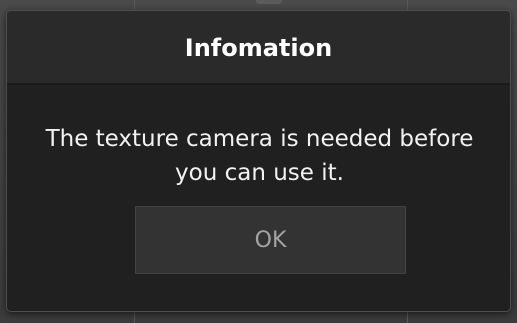 This screenshot has width=517, height=323. Describe the element at coordinates (269, 2) in the screenshot. I see `background-handle` at that location.